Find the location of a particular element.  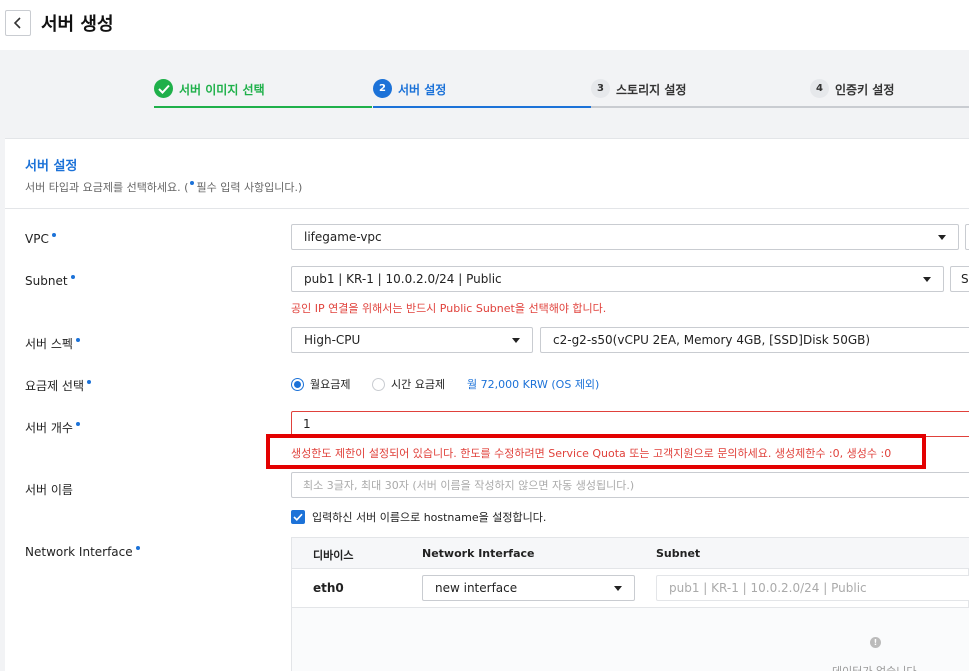

step-number: 2 is located at coordinates (382, 88).